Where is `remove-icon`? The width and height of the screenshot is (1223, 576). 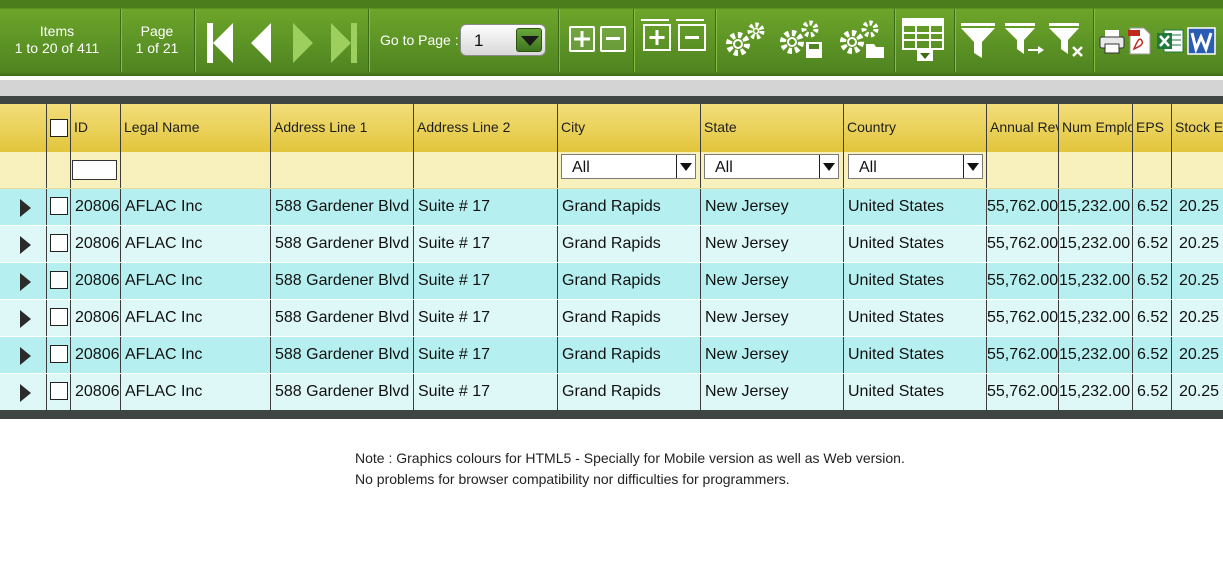 remove-icon is located at coordinates (613, 38).